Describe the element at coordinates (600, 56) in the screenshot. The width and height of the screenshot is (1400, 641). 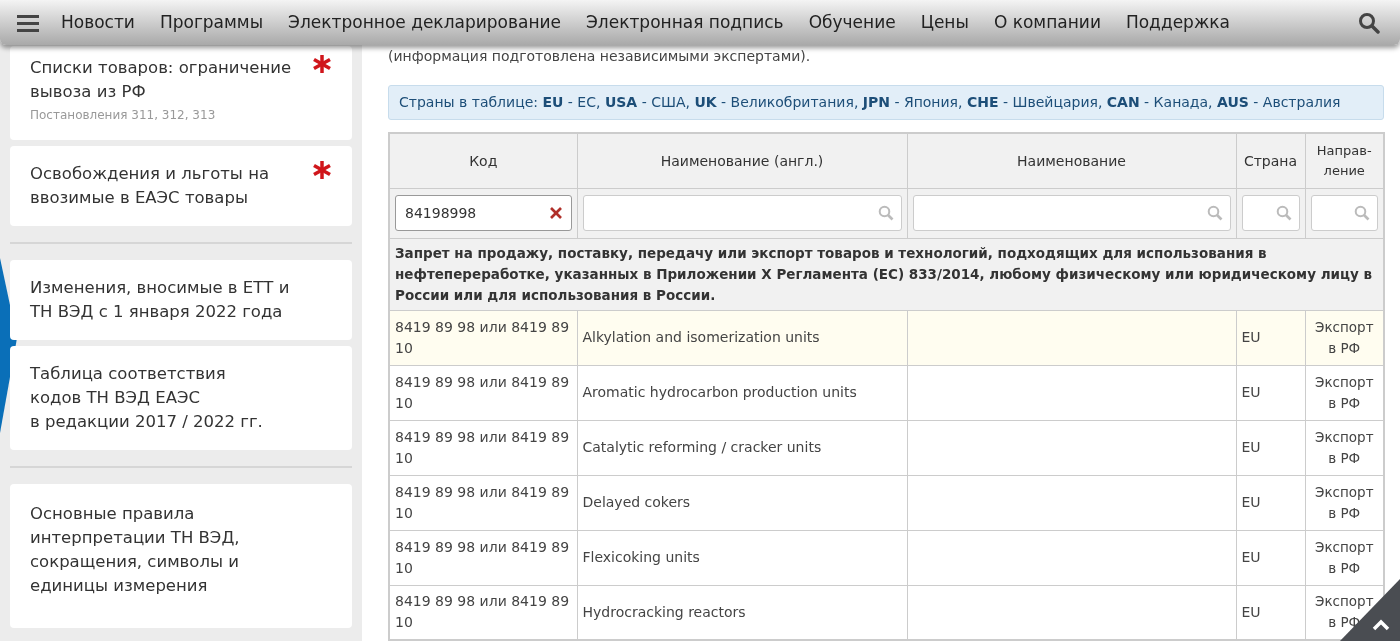
I see `intro-text: (информация подготовлена независимыми экспертами).` at that location.